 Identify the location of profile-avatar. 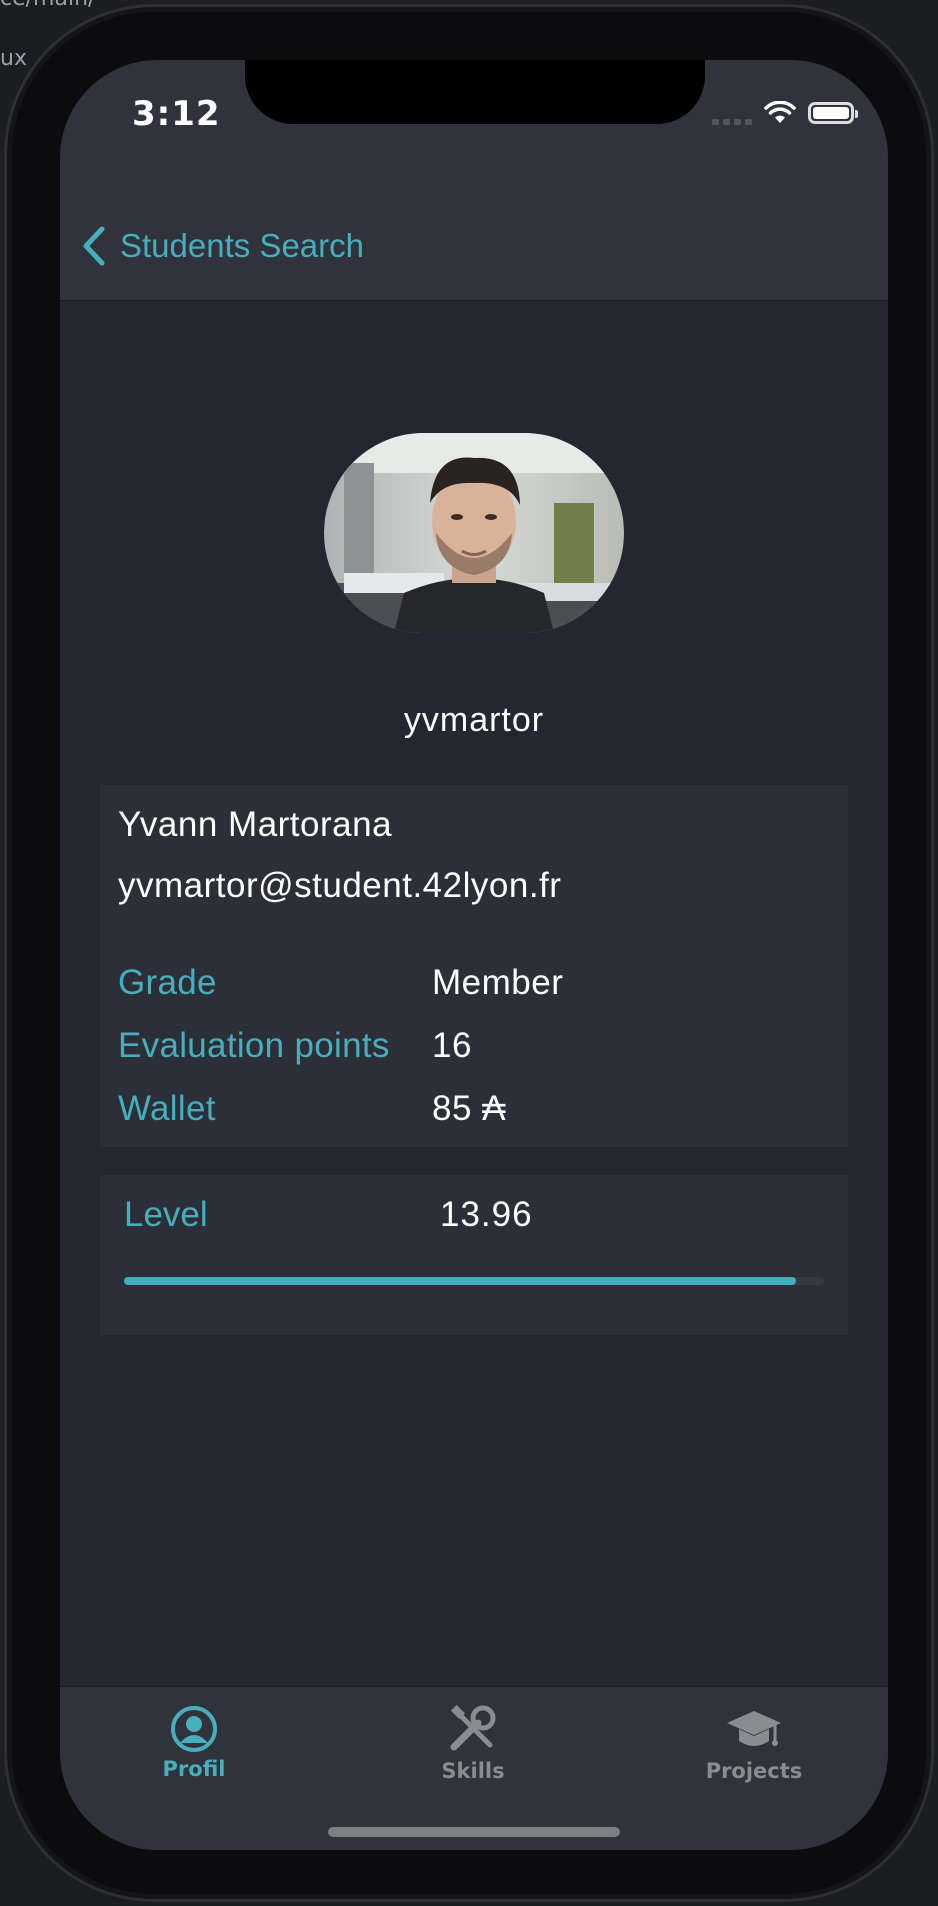
(474, 533).